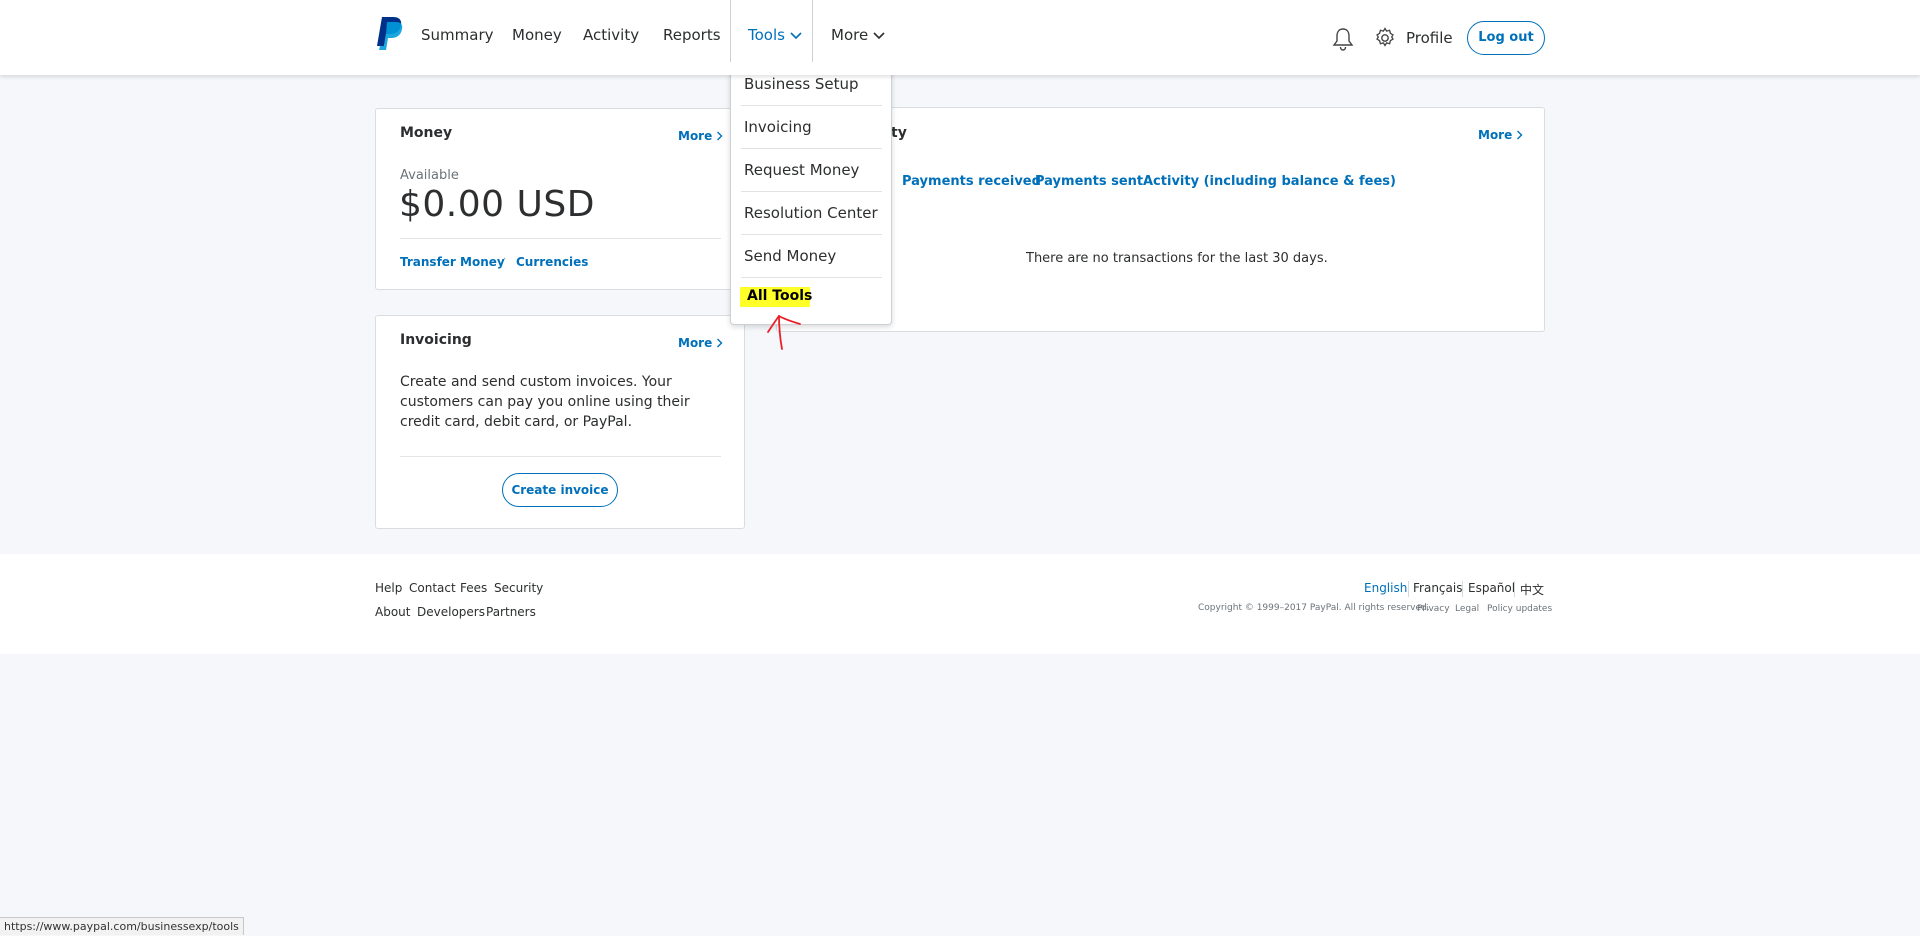  What do you see at coordinates (611, 35) in the screenshot?
I see `nav-activity: Activity` at bounding box center [611, 35].